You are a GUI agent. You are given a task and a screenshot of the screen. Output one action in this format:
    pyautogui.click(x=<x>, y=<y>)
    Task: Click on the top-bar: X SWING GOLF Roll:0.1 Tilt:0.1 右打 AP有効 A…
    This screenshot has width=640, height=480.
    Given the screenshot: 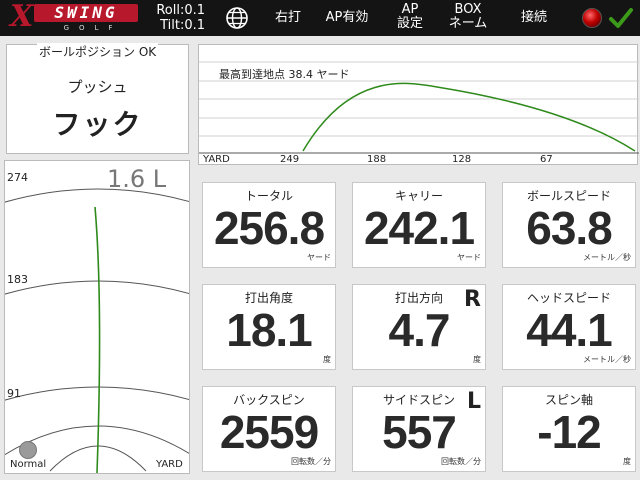 What is the action you would take?
    pyautogui.click(x=320, y=18)
    